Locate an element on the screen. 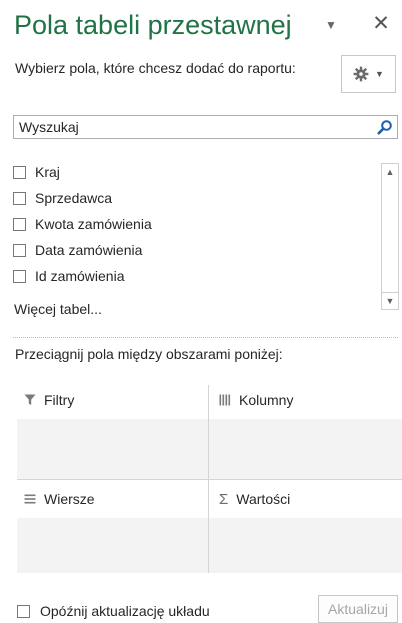 The width and height of the screenshot is (402, 623). field-label: Id zamówienia is located at coordinates (80, 276).